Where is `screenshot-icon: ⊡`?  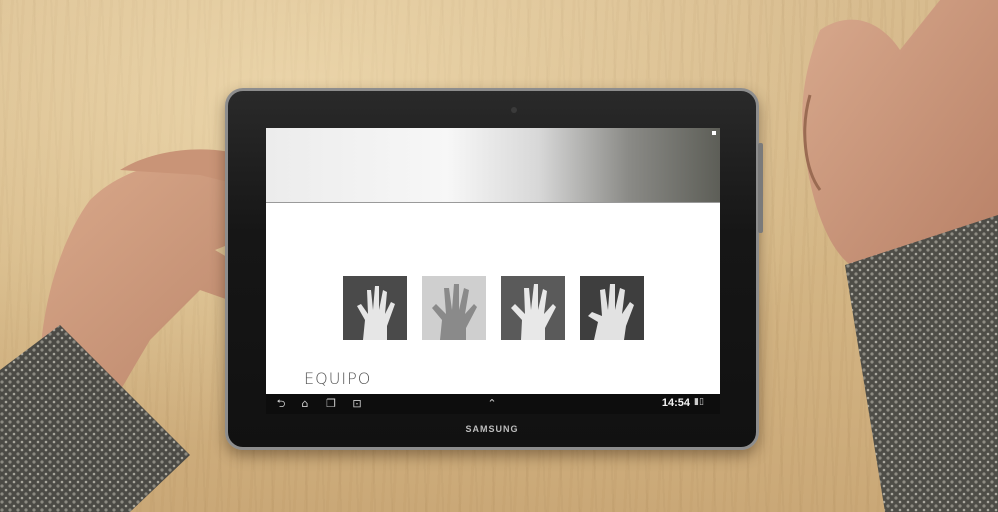 screenshot-icon: ⊡ is located at coordinates (357, 404).